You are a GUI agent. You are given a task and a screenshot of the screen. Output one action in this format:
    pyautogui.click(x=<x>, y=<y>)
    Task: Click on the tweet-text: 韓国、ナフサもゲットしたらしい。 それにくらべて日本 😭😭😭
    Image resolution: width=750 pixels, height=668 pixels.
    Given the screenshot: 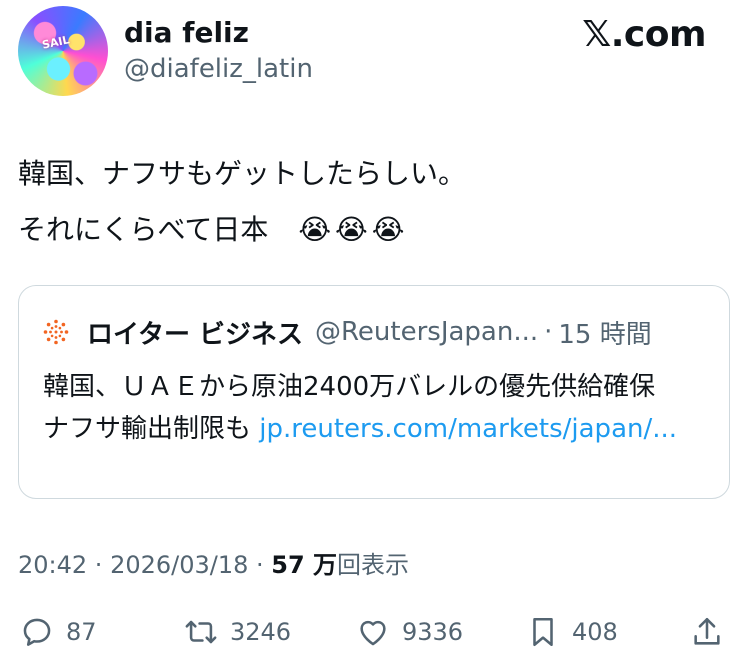 What is the action you would take?
    pyautogui.click(x=242, y=202)
    